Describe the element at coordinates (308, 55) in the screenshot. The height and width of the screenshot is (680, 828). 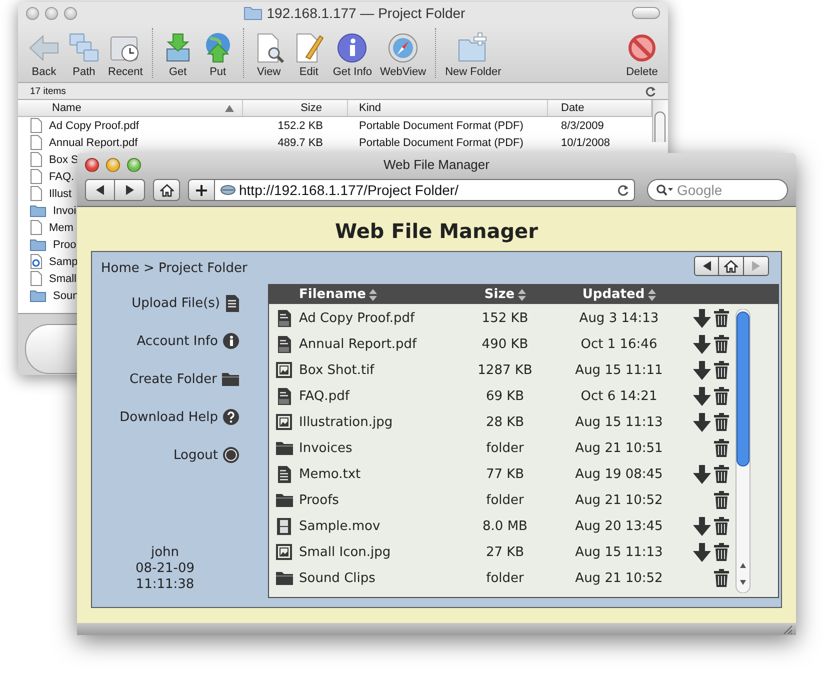
I see `toolbar-button: Edit` at that location.